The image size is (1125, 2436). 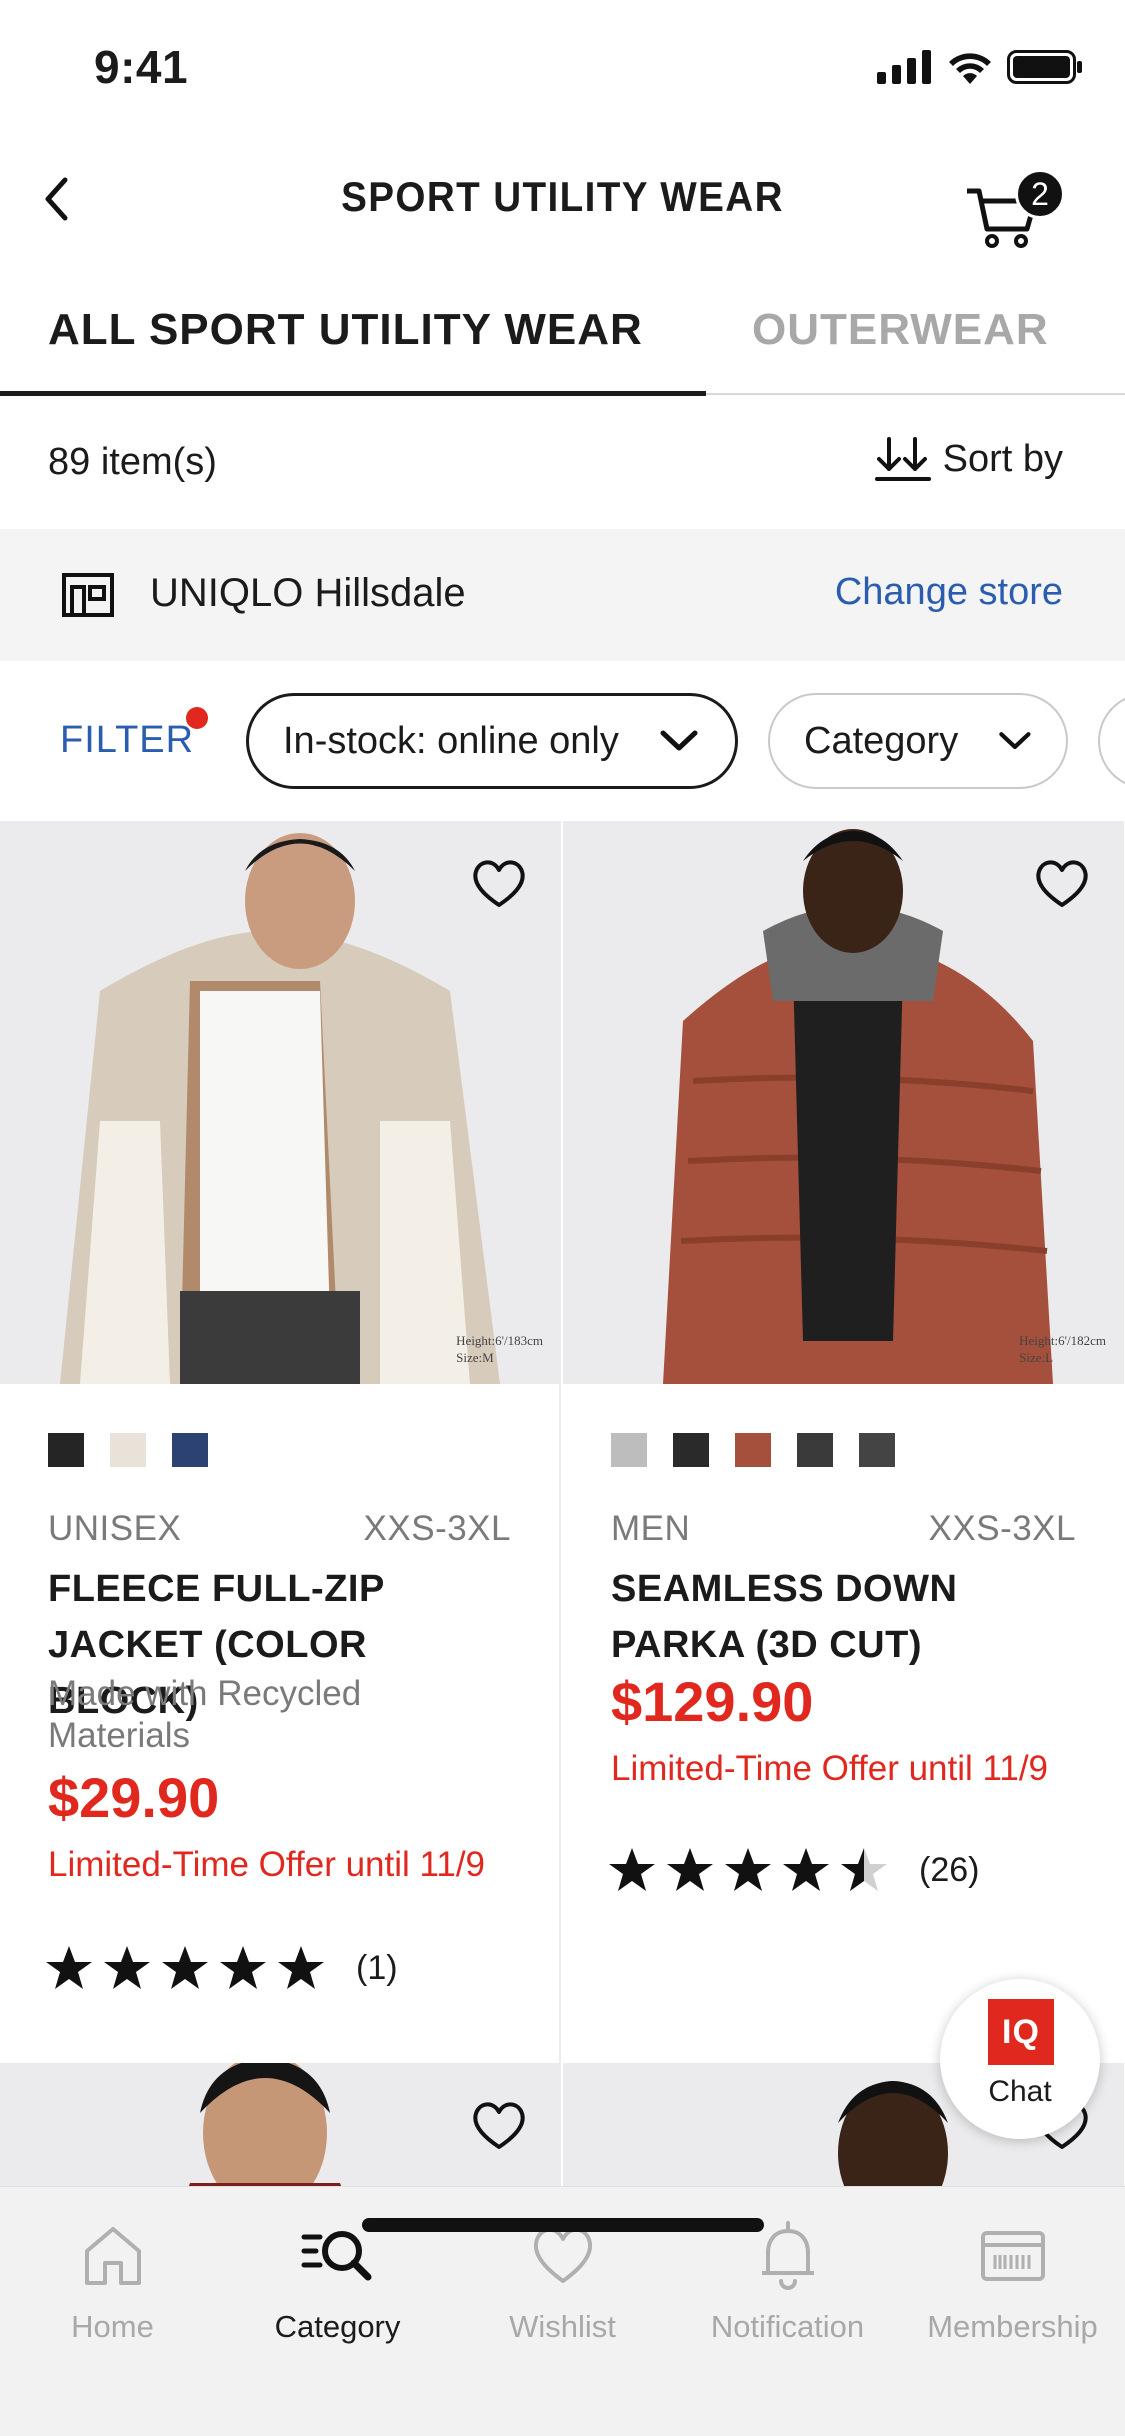 I want to click on filter-row: FILTER In-stock: online only Category, so click(x=562, y=741).